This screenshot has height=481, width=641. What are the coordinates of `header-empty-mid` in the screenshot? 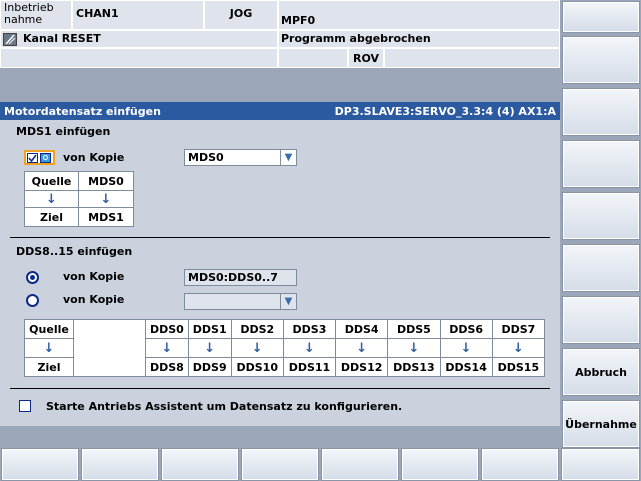 It's located at (313, 58).